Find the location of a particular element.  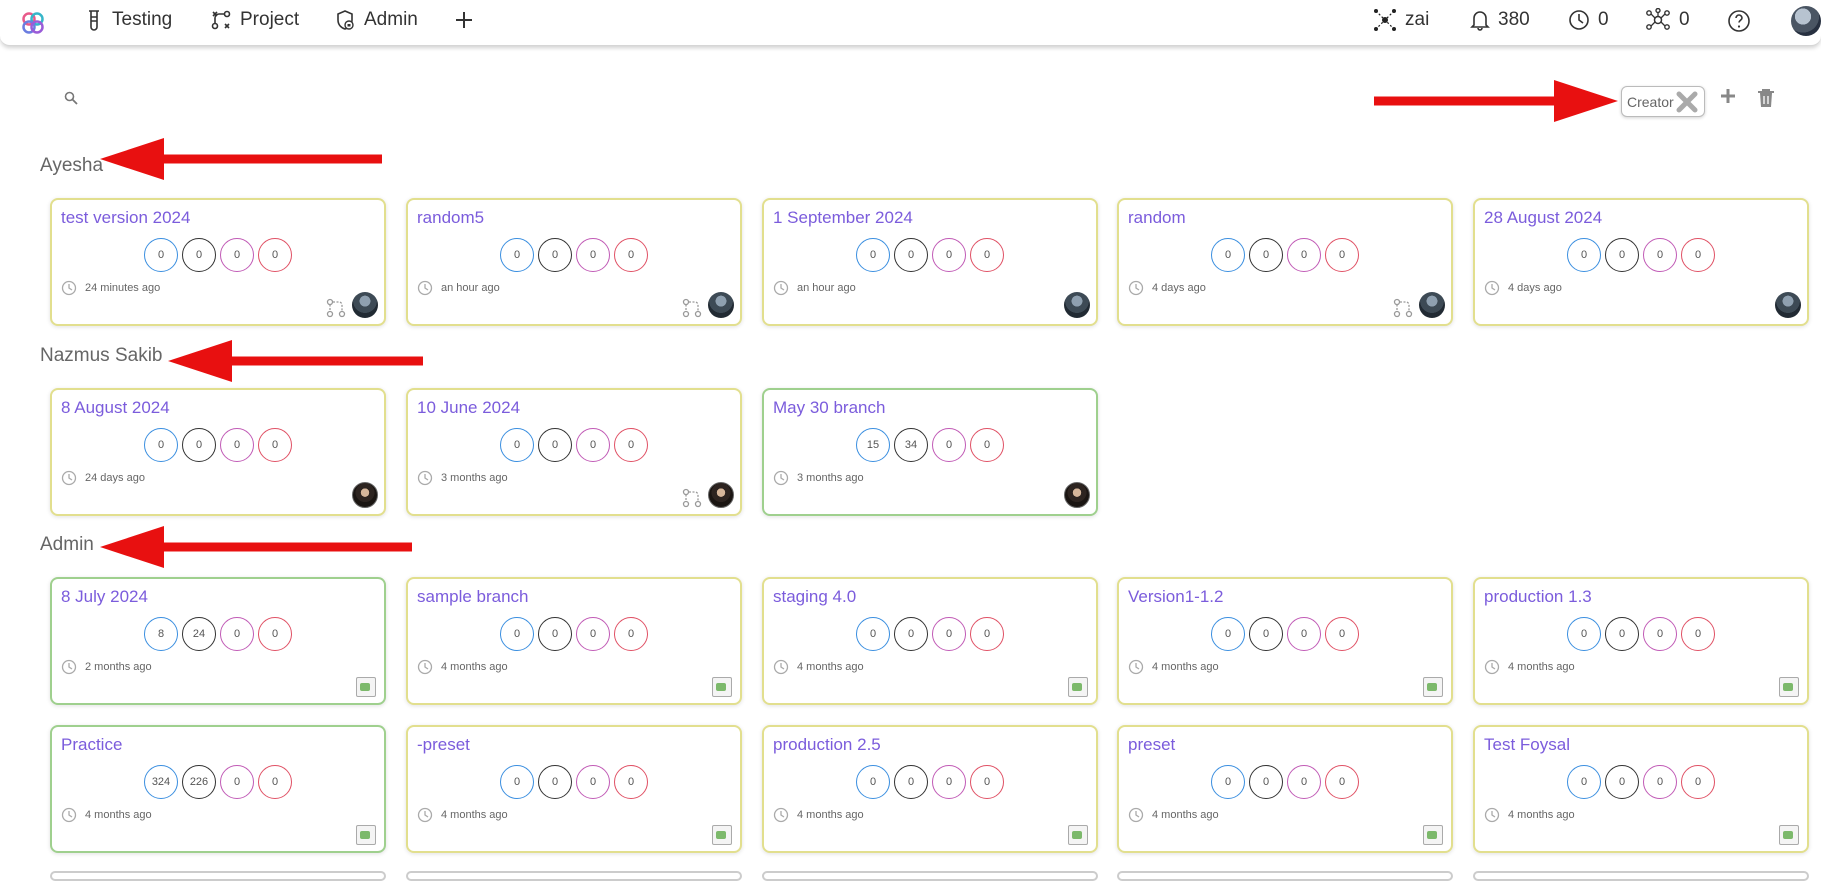

card-title: random5 is located at coordinates (450, 218).